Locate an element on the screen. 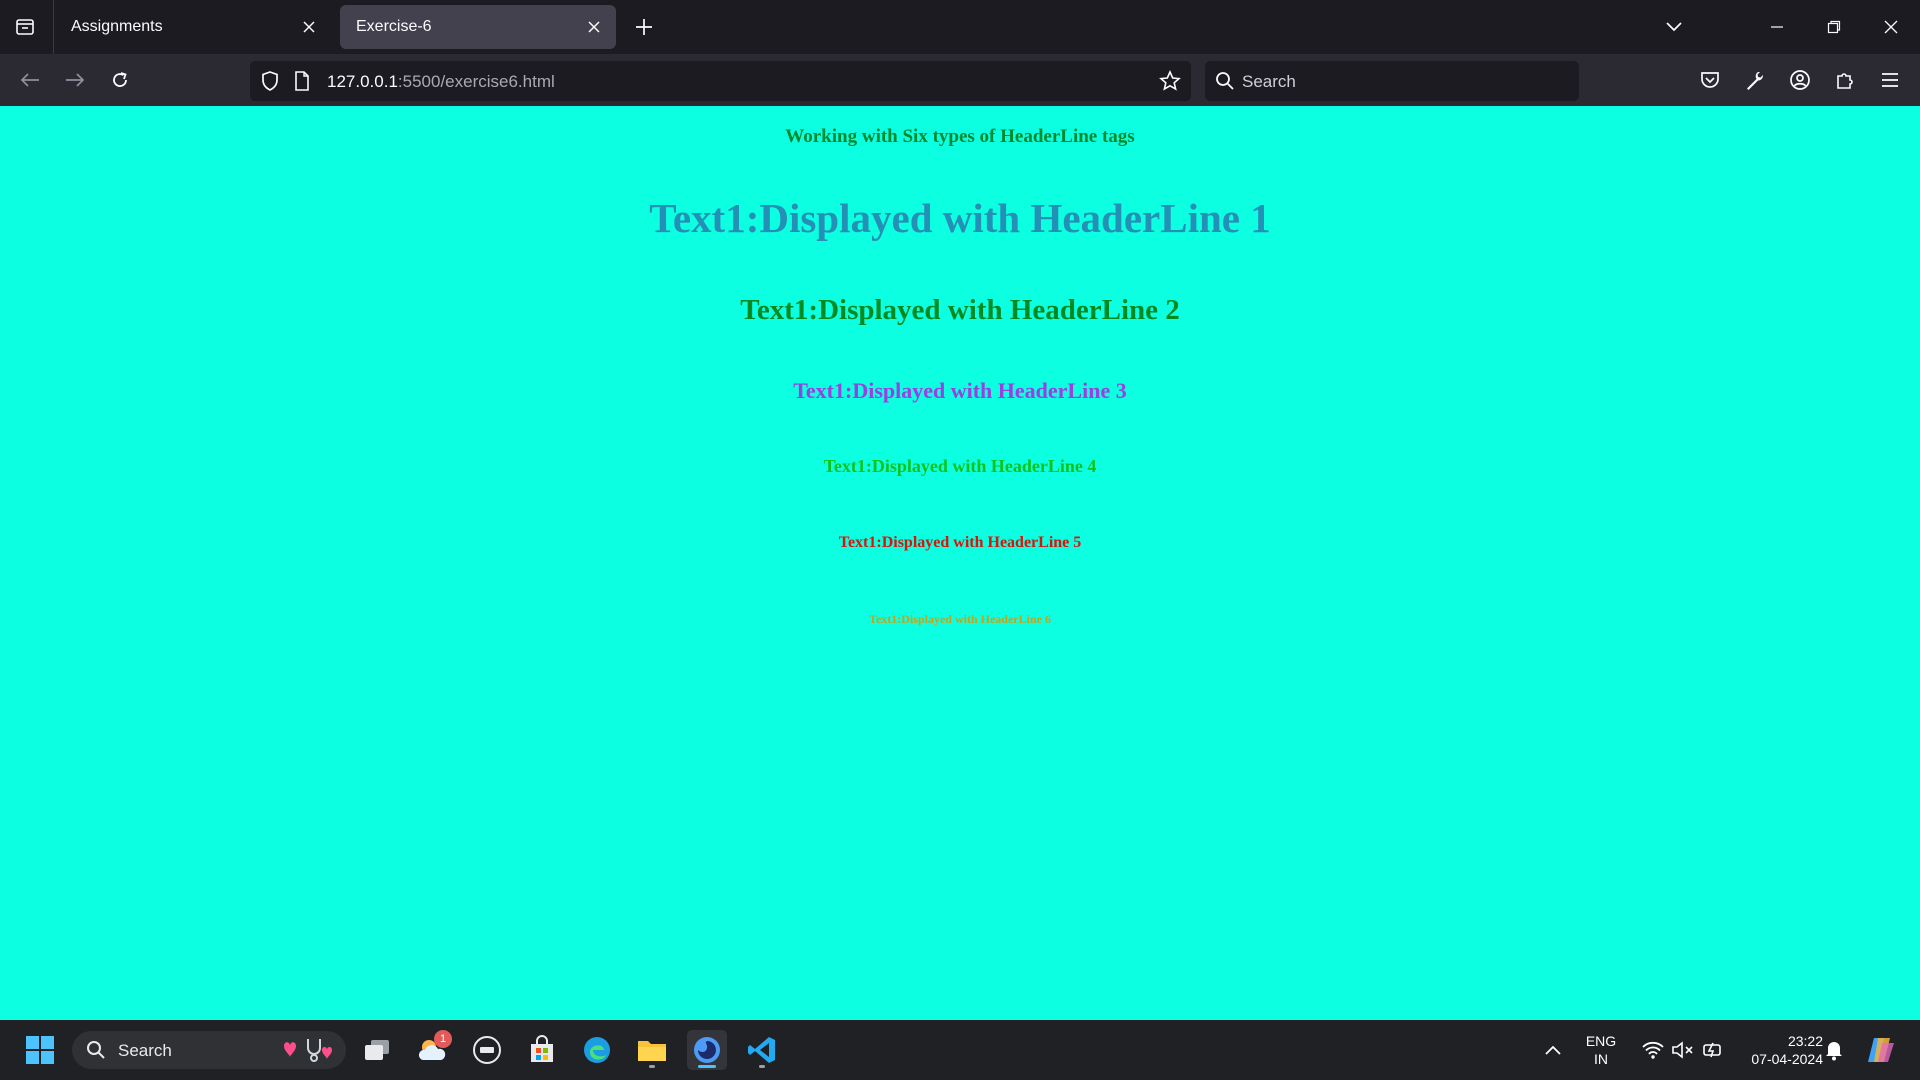  developer-tools-button is located at coordinates (1755, 80).